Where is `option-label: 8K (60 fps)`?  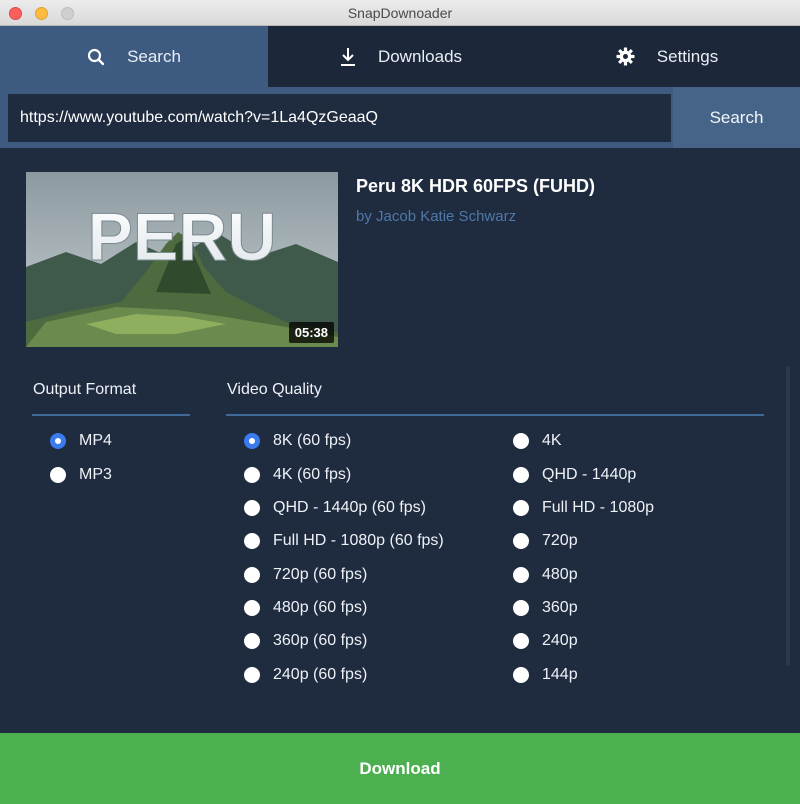 option-label: 8K (60 fps) is located at coordinates (312, 440).